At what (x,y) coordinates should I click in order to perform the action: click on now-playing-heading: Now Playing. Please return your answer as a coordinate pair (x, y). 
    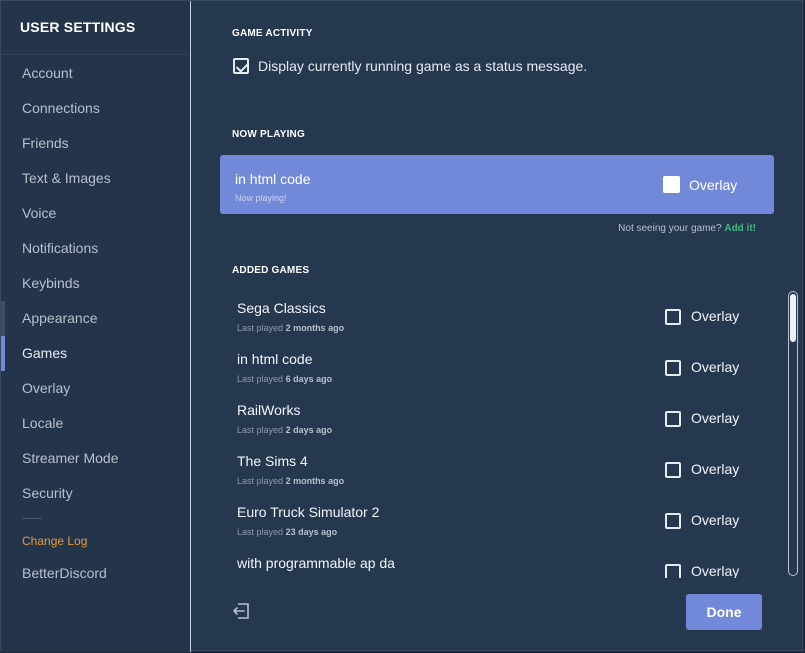
    Looking at the image, I should click on (268, 134).